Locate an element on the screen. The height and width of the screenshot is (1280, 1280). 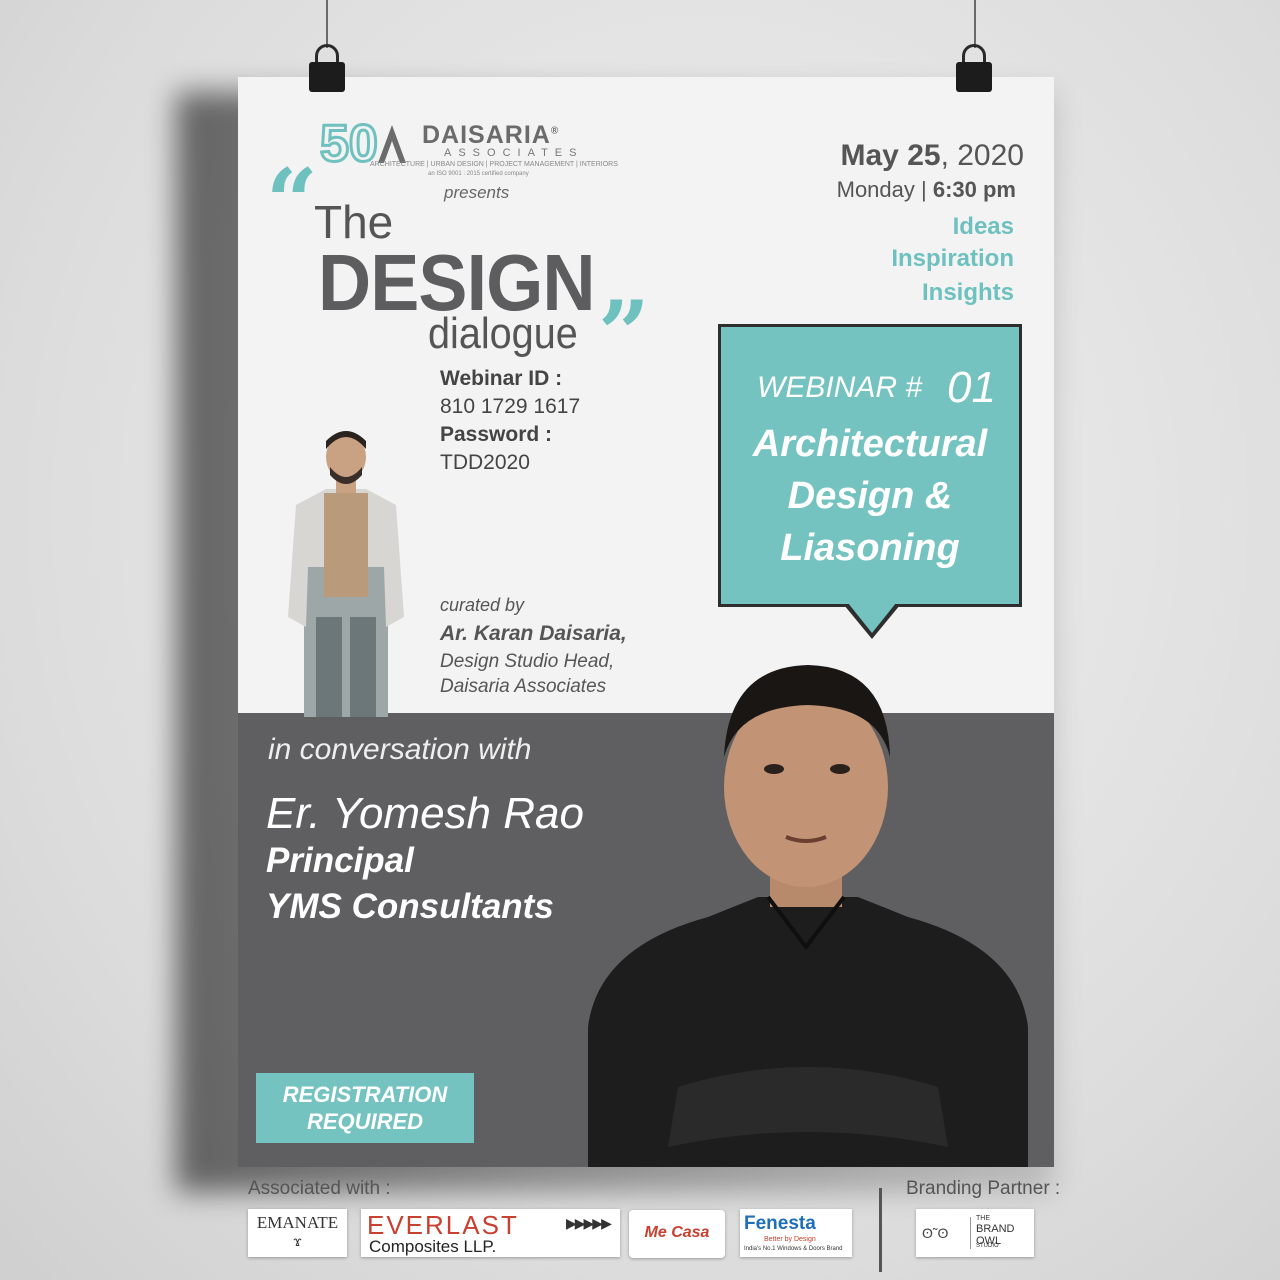
binder-clip-right-icon is located at coordinates (974, 69).